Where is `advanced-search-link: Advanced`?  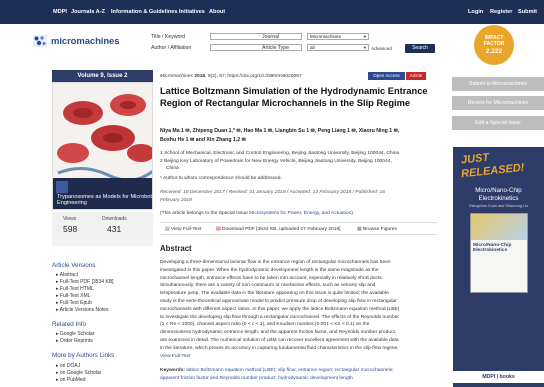
advanced-search-link: Advanced is located at coordinates (381, 48).